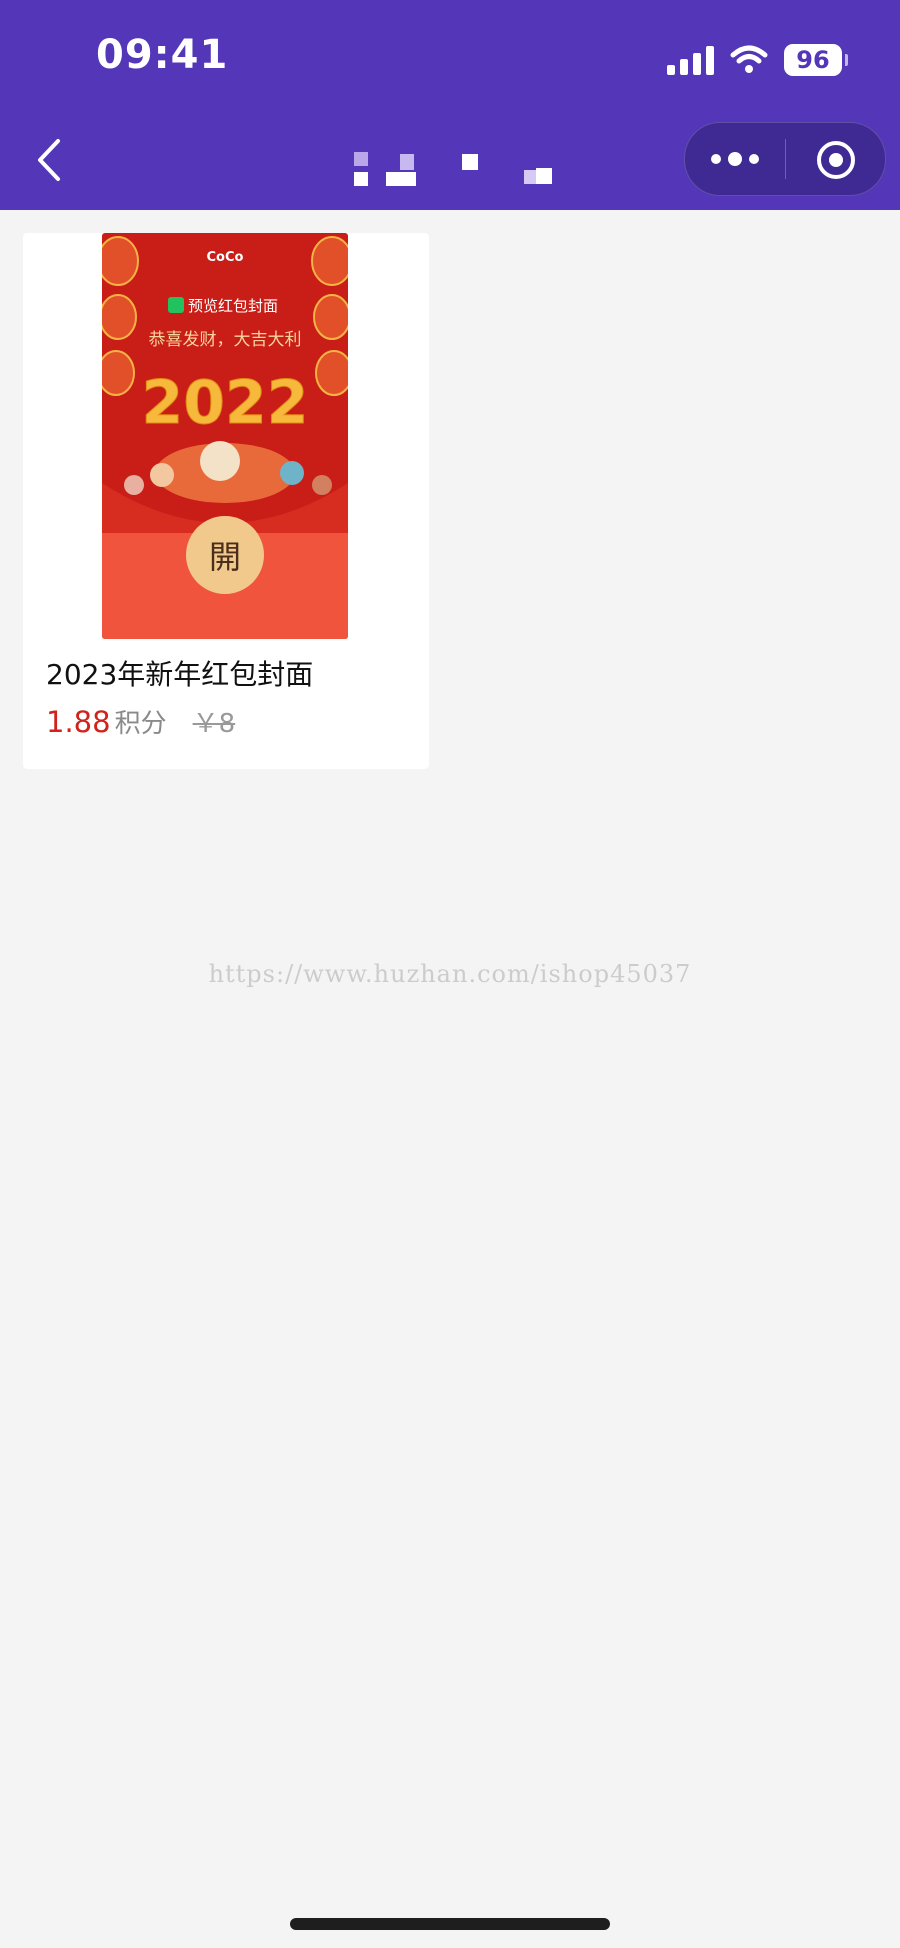 The width and height of the screenshot is (900, 1948). I want to click on status-icons: 96, so click(757, 60).